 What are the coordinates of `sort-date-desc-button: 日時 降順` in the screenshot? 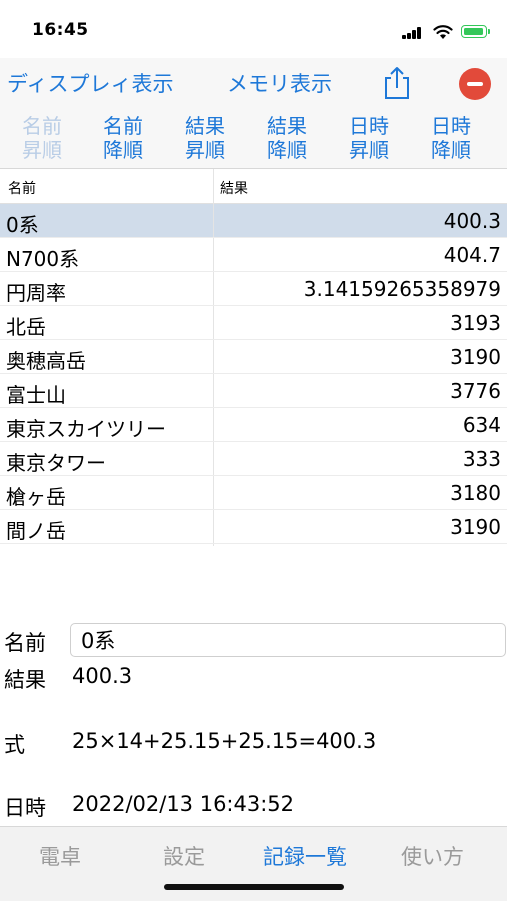 It's located at (451, 138).